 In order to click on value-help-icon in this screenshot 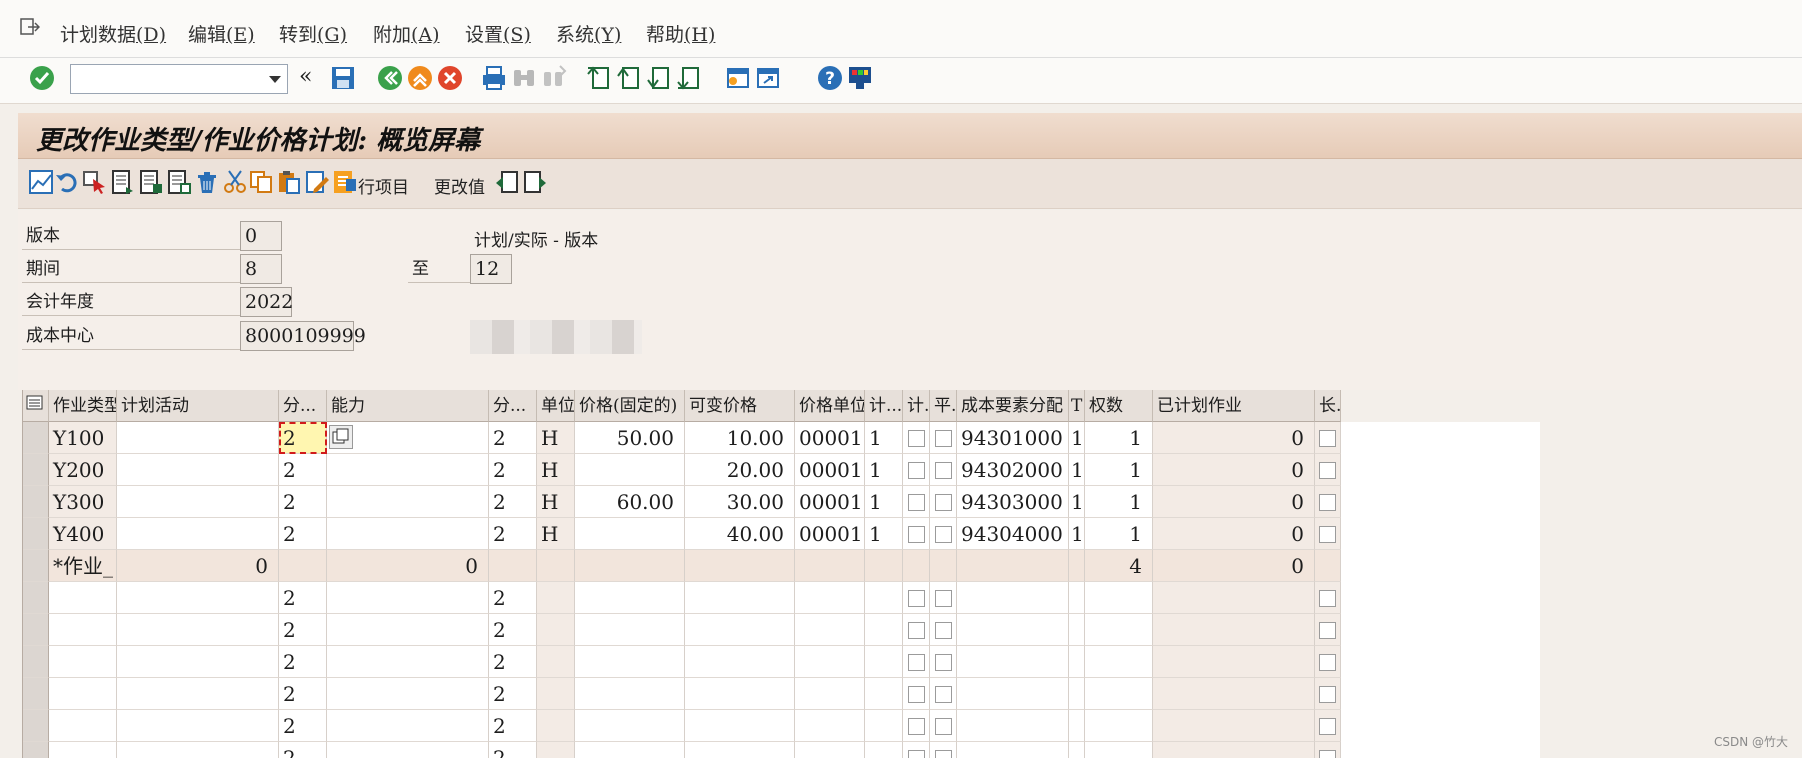, I will do `click(341, 437)`.